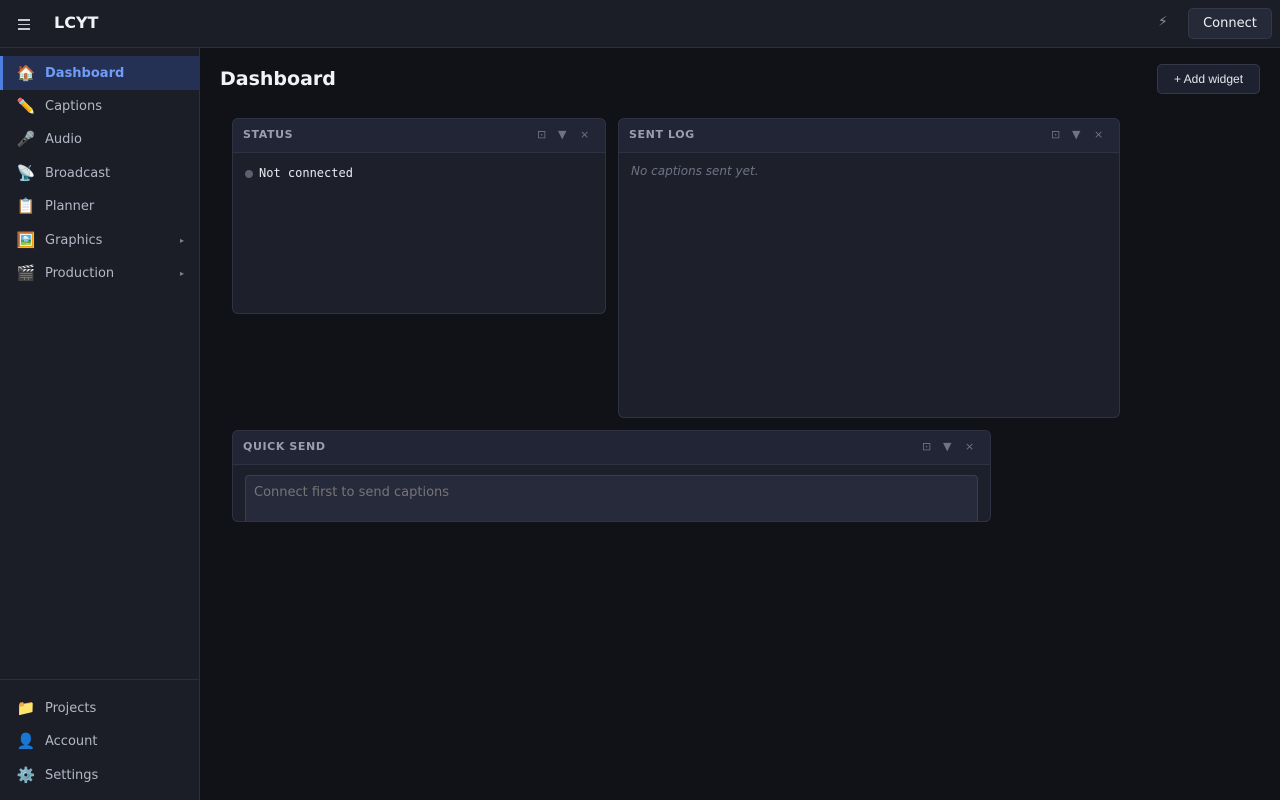 This screenshot has height=800, width=1280. I want to click on user-icon: 👤, so click(26, 741).